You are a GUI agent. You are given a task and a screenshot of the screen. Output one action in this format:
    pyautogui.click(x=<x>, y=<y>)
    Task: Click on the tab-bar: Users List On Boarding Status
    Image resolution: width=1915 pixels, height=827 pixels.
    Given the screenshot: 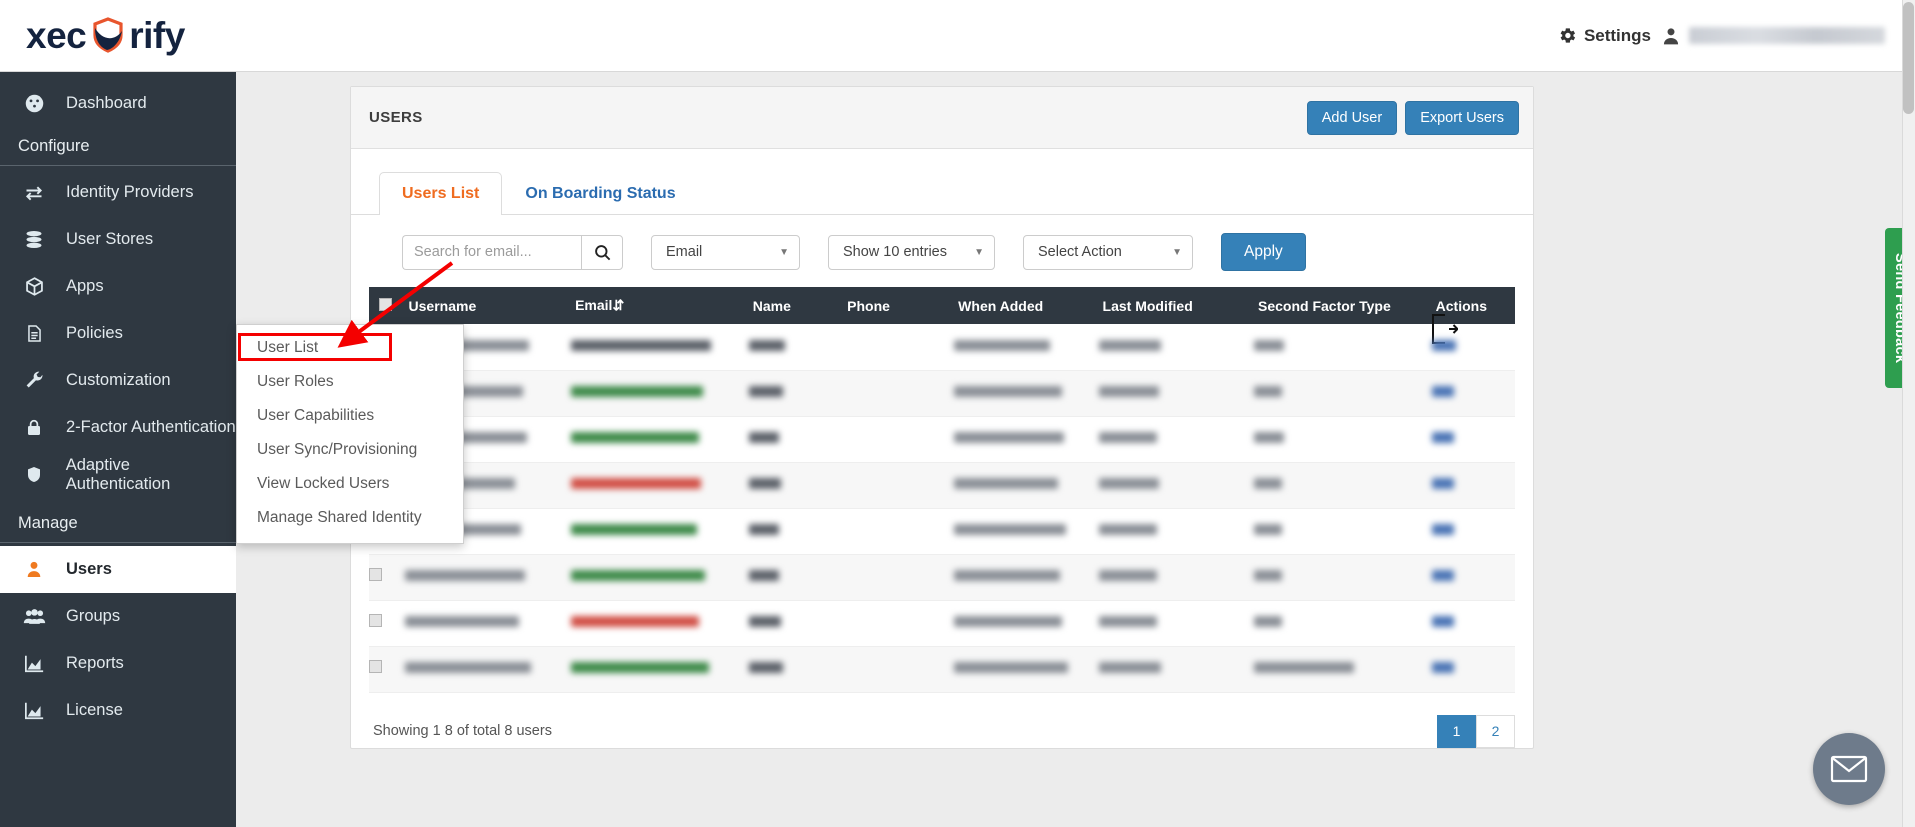 What is the action you would take?
    pyautogui.click(x=942, y=182)
    